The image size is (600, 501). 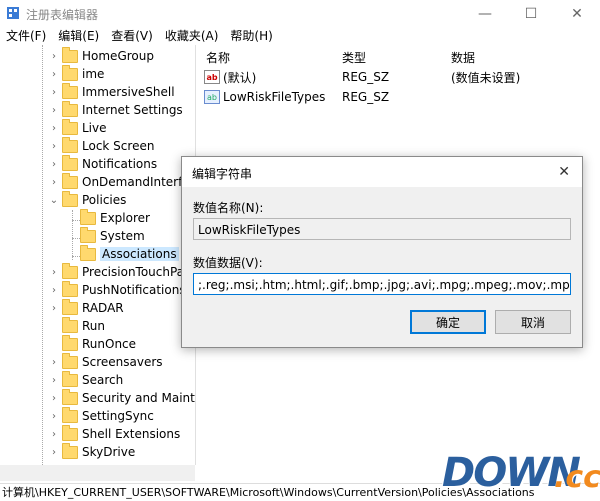 What do you see at coordinates (222, 174) in the screenshot?
I see `dialog-title: 编辑字符串` at bounding box center [222, 174].